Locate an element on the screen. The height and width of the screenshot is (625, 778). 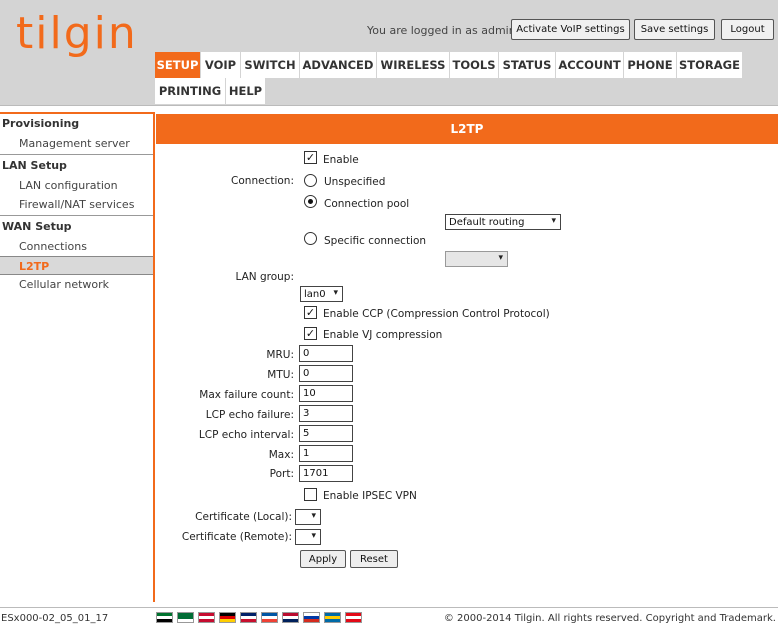
radio-unspecified-label: Unspecified is located at coordinates (355, 182).